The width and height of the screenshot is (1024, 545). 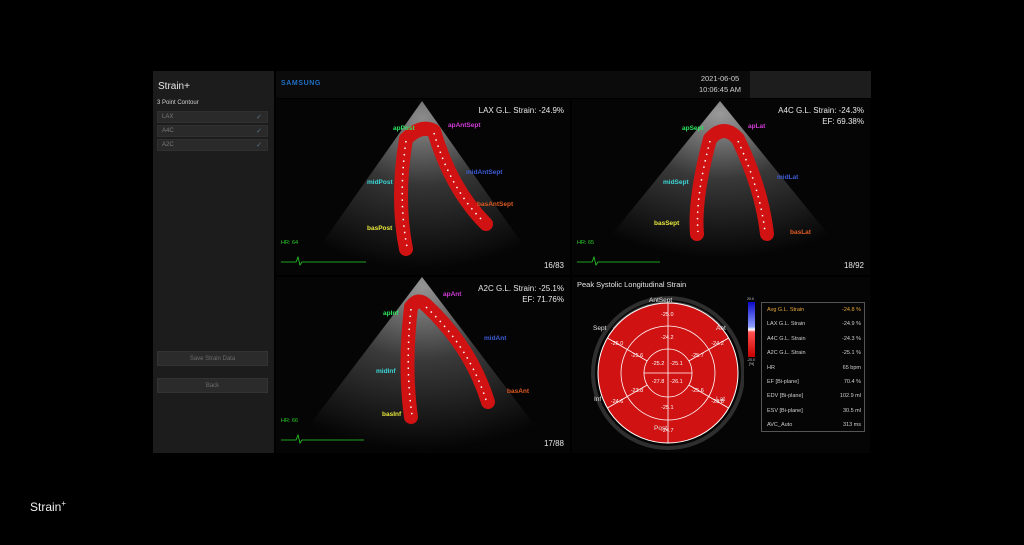 What do you see at coordinates (814, 324) in the screenshot?
I see `stats-row: LAX G.L. Strain -24.9 %` at bounding box center [814, 324].